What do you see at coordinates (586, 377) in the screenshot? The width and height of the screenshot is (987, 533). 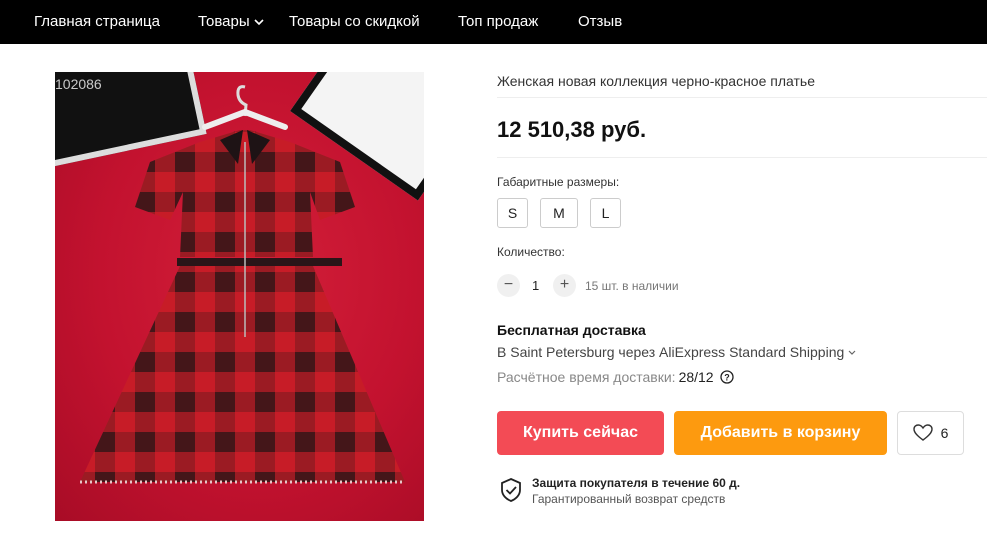 I see `eta-label: Расчётное время доставки:` at bounding box center [586, 377].